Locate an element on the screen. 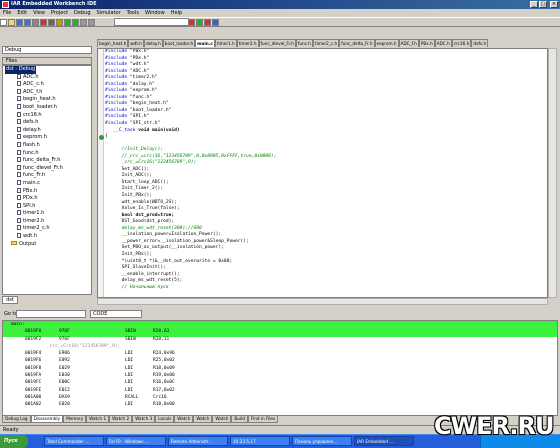 The image size is (560, 448). tab-timer1-h: timer1.h is located at coordinates (225, 43).